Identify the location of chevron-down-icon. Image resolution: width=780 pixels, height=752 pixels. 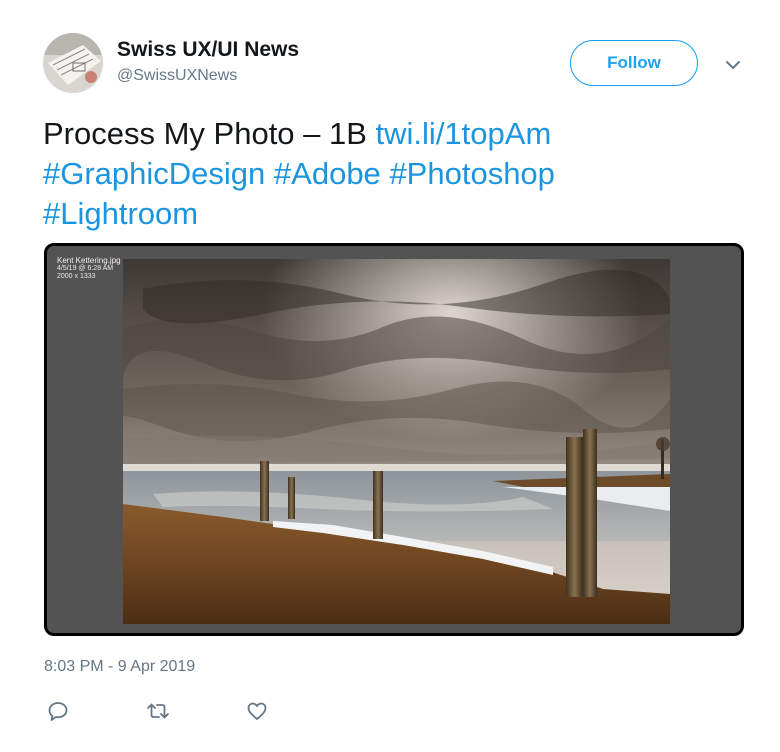
(733, 65).